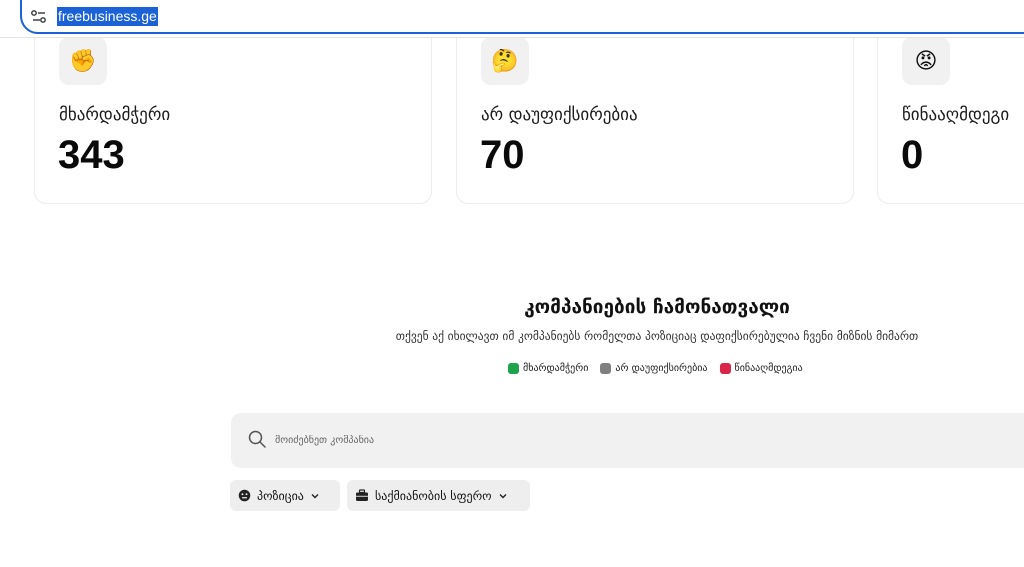 Image resolution: width=1024 pixels, height=567 pixels. Describe the element at coordinates (525, 440) in the screenshot. I see `search-input` at that location.